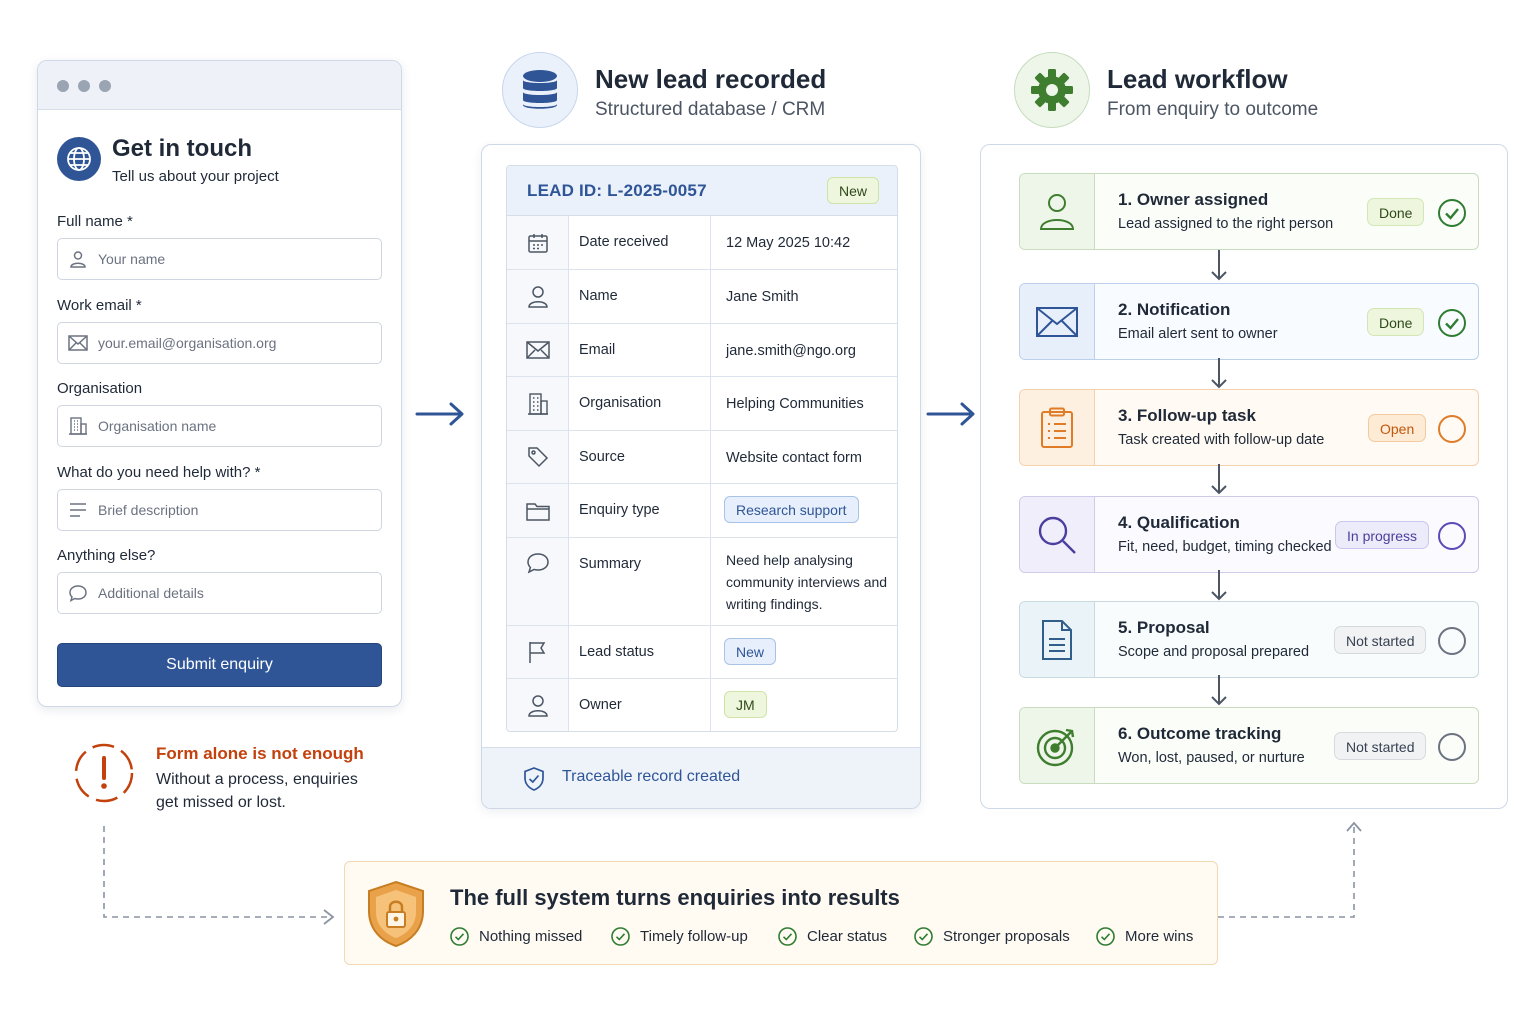 The image size is (1536, 1024). What do you see at coordinates (794, 458) in the screenshot?
I see `row-value: Website contact form` at bounding box center [794, 458].